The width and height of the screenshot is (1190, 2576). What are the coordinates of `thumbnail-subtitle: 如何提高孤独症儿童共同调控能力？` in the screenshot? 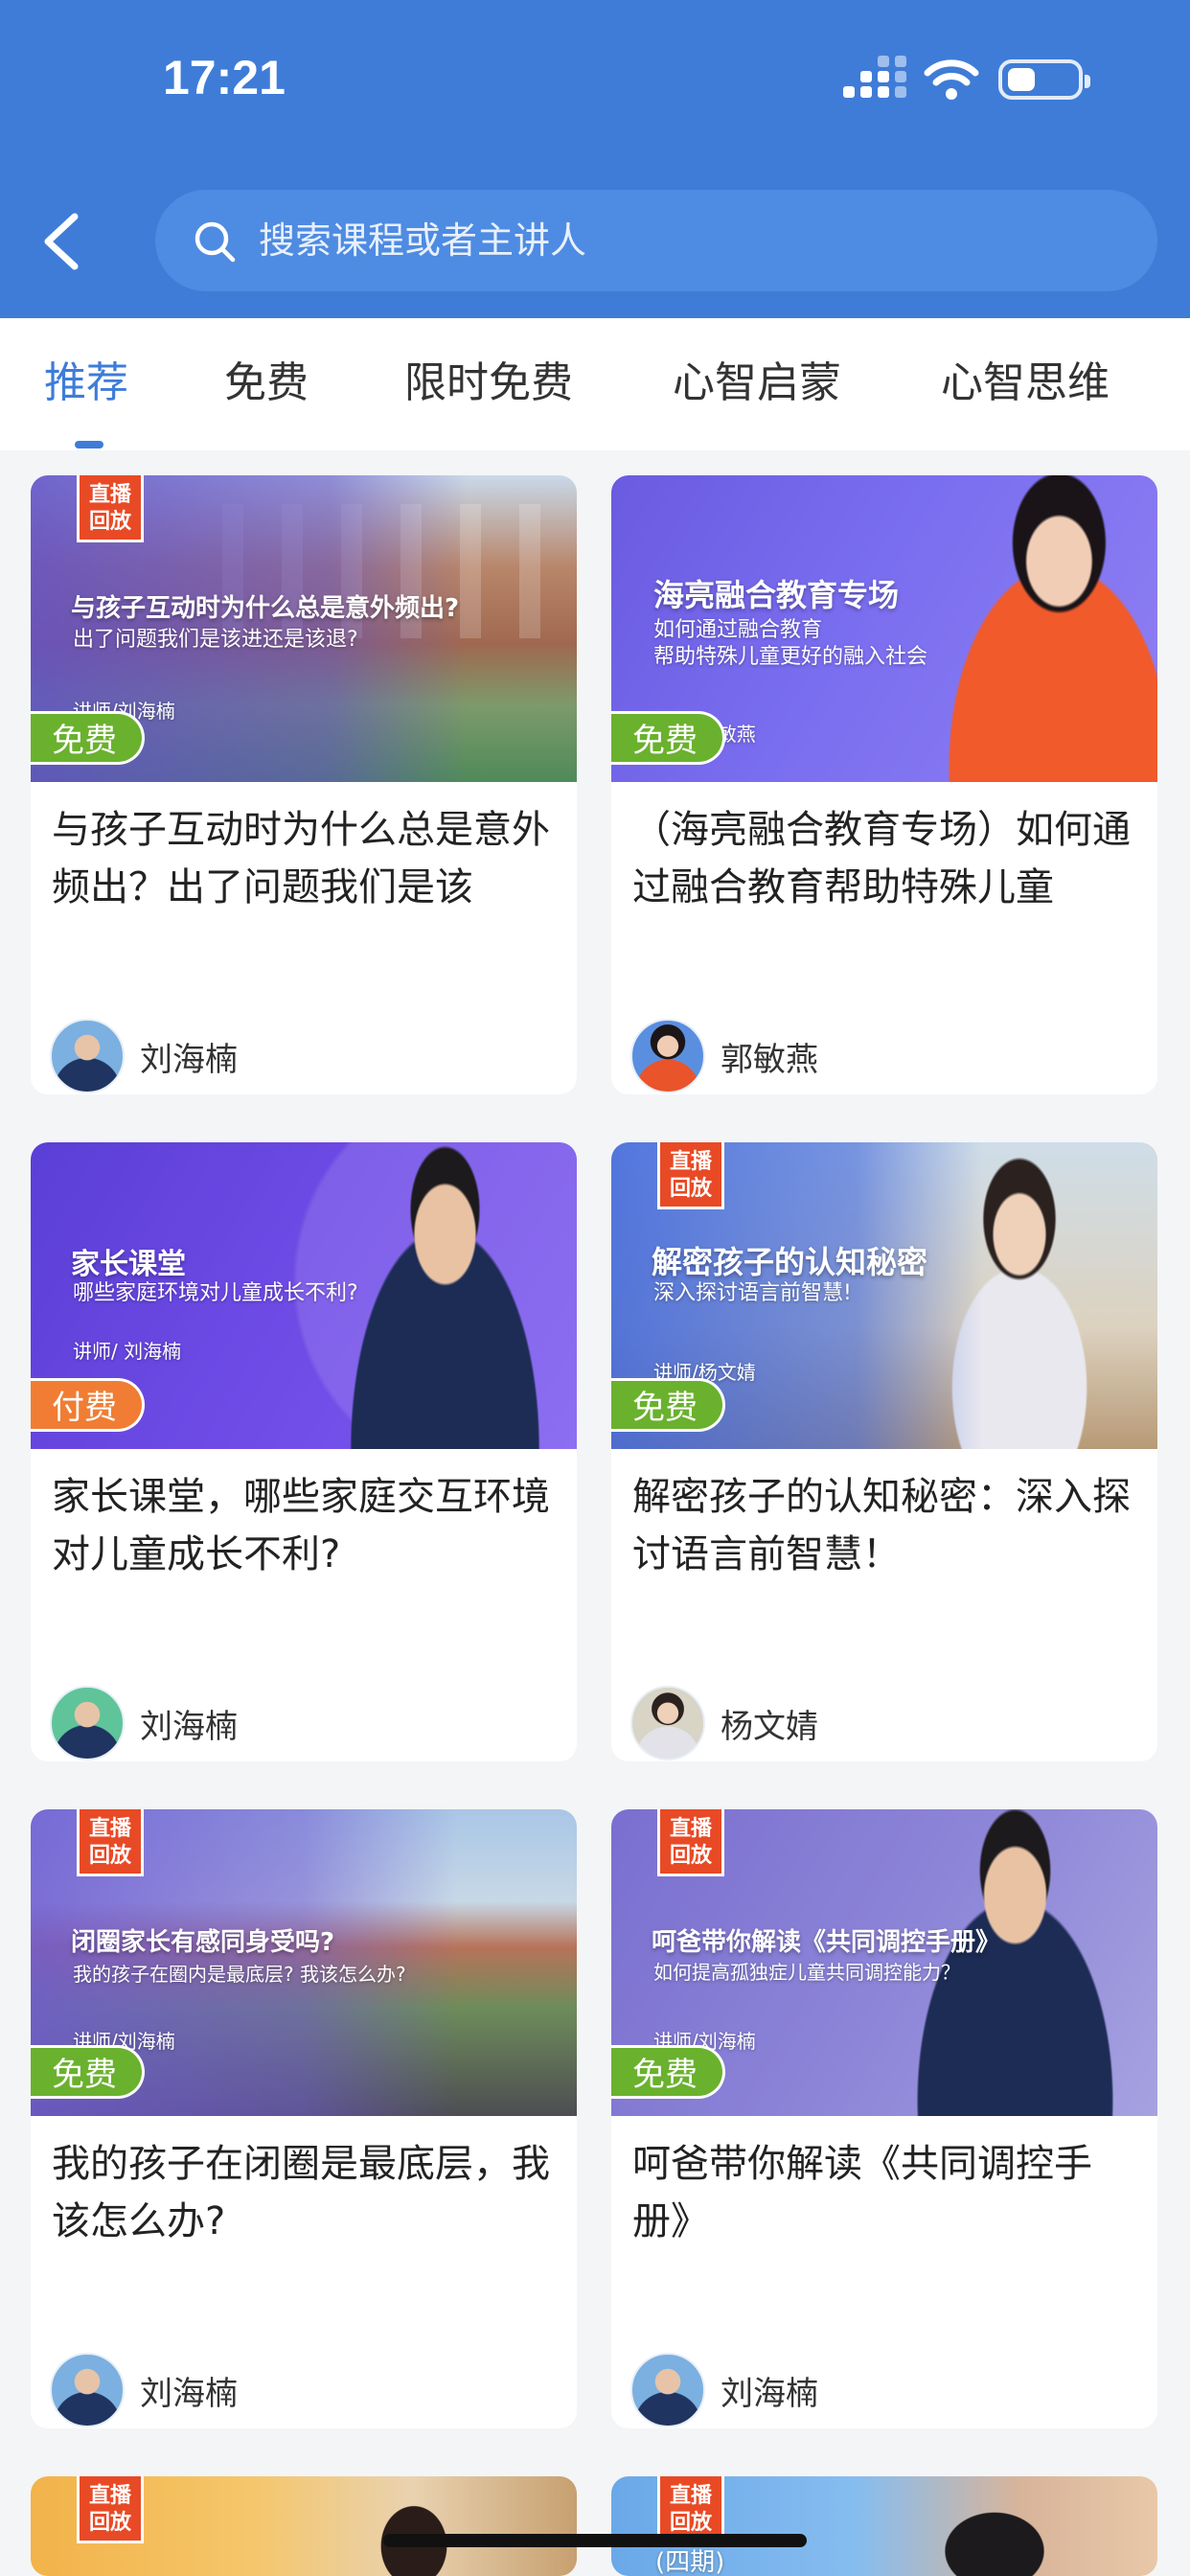 It's located at (807, 1973).